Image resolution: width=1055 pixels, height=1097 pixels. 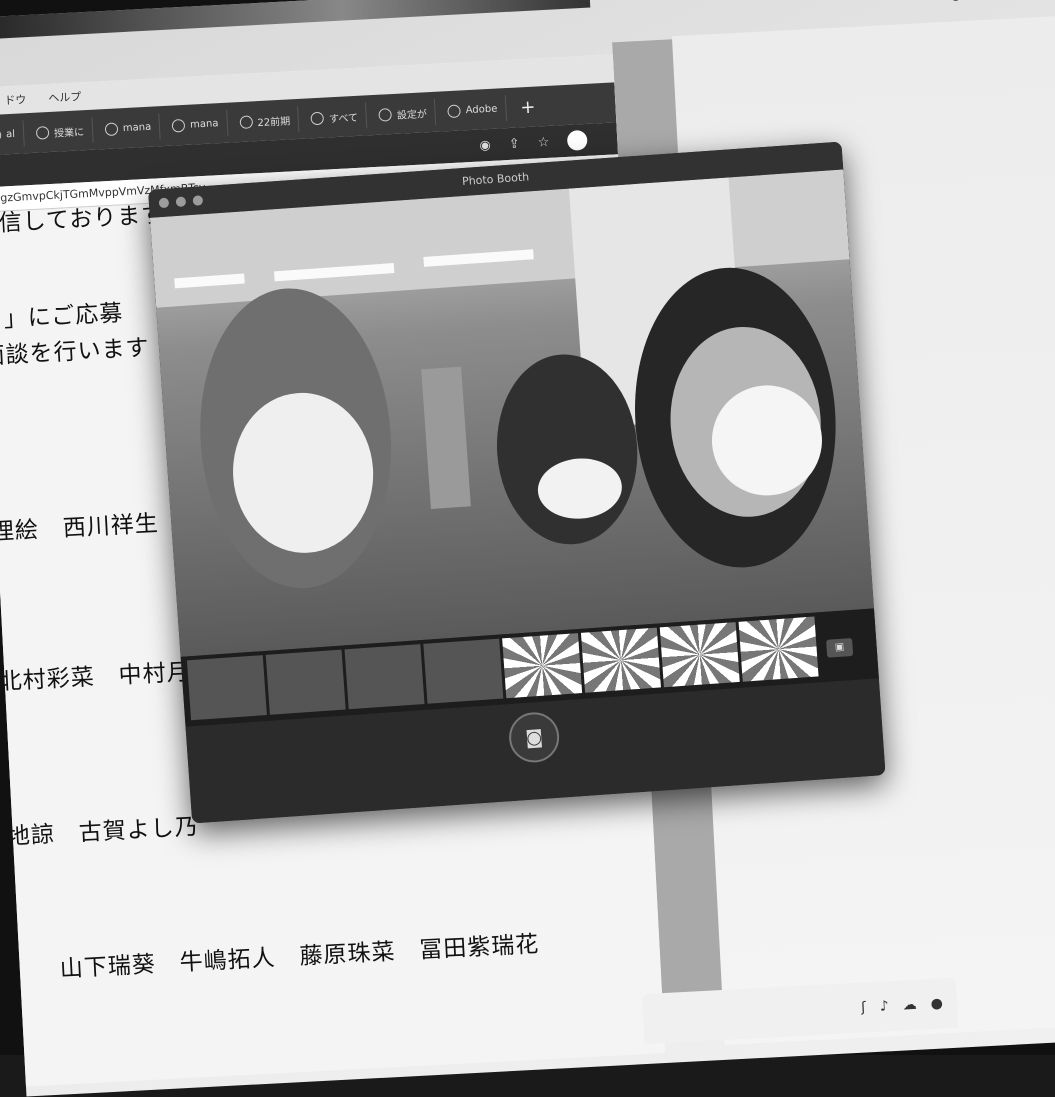 What do you see at coordinates (15, 99) in the screenshot?
I see `menu-item-window: ドウ` at bounding box center [15, 99].